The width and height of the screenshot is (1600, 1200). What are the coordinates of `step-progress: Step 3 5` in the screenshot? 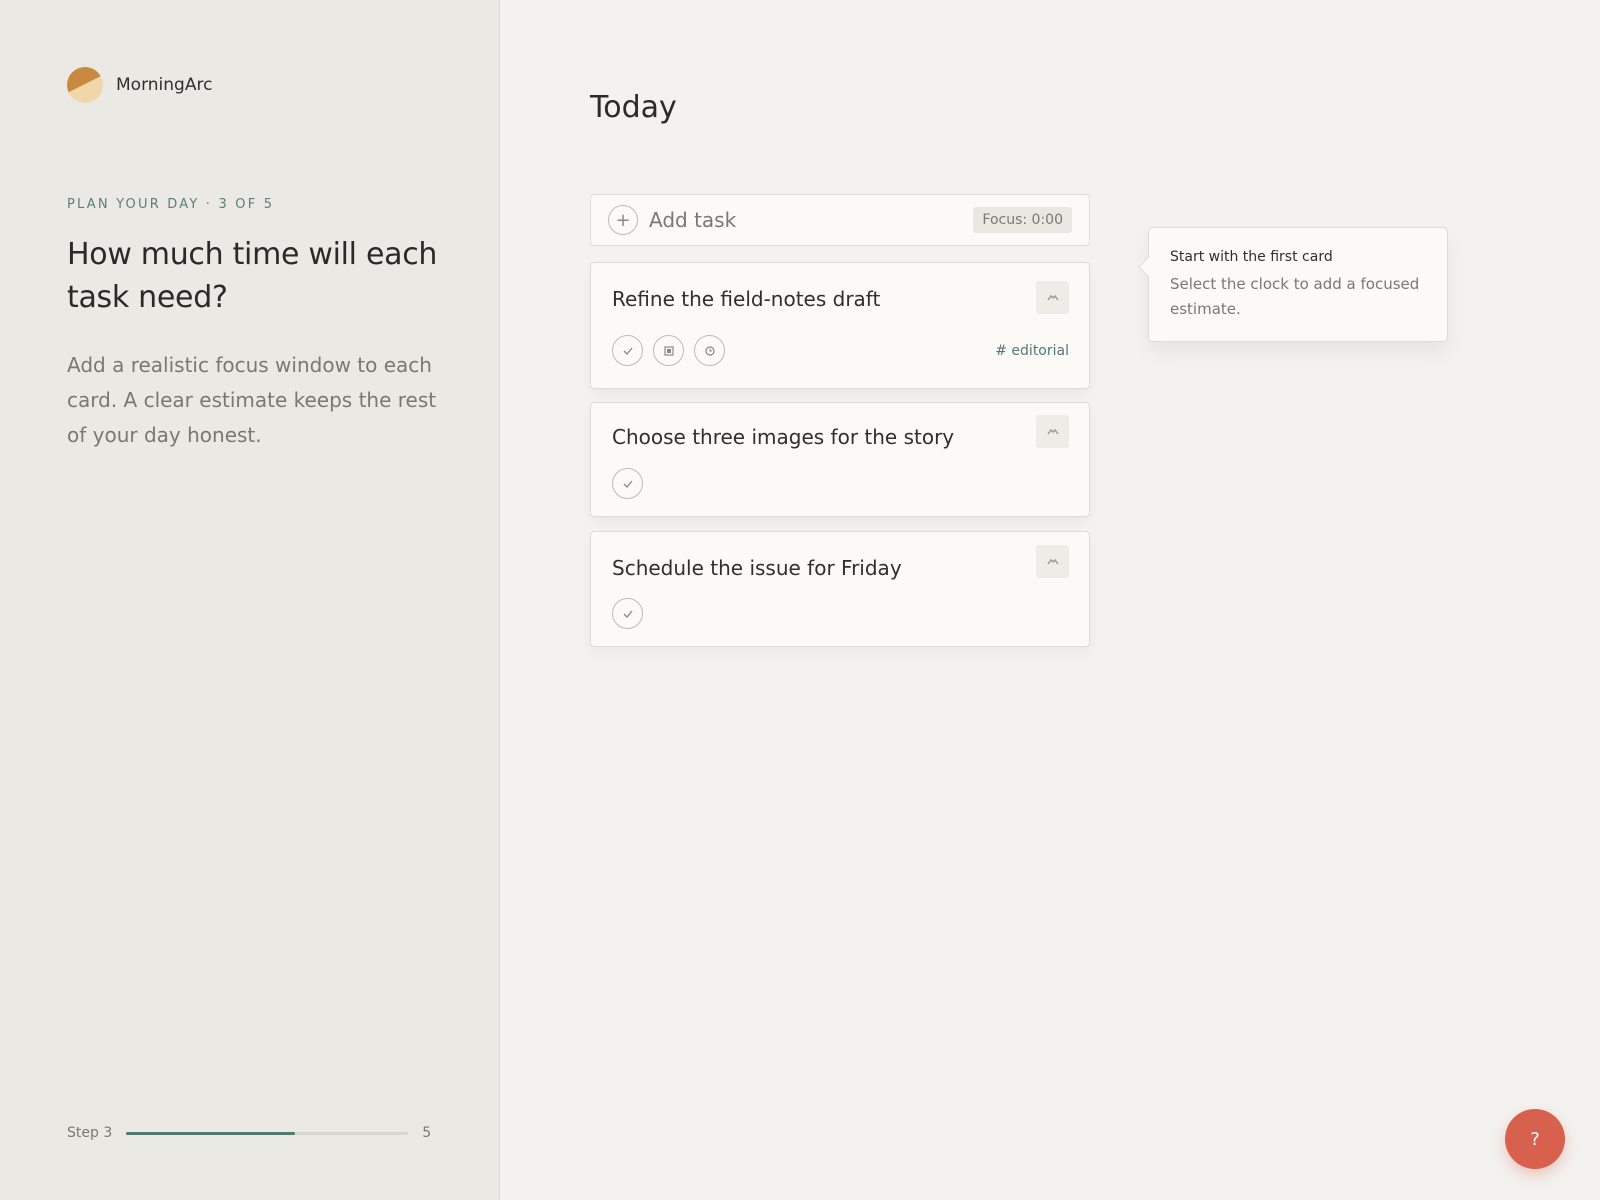 It's located at (249, 1133).